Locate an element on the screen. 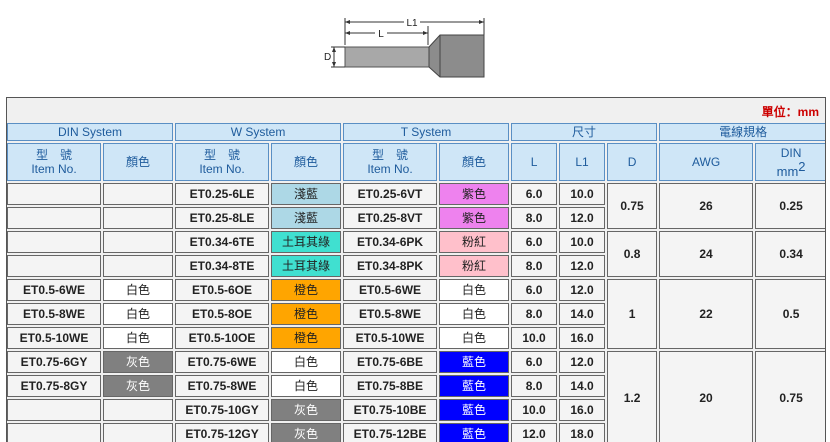 This screenshot has width=830, height=442. w-item-cell: ET0.5-6OE is located at coordinates (222, 290).